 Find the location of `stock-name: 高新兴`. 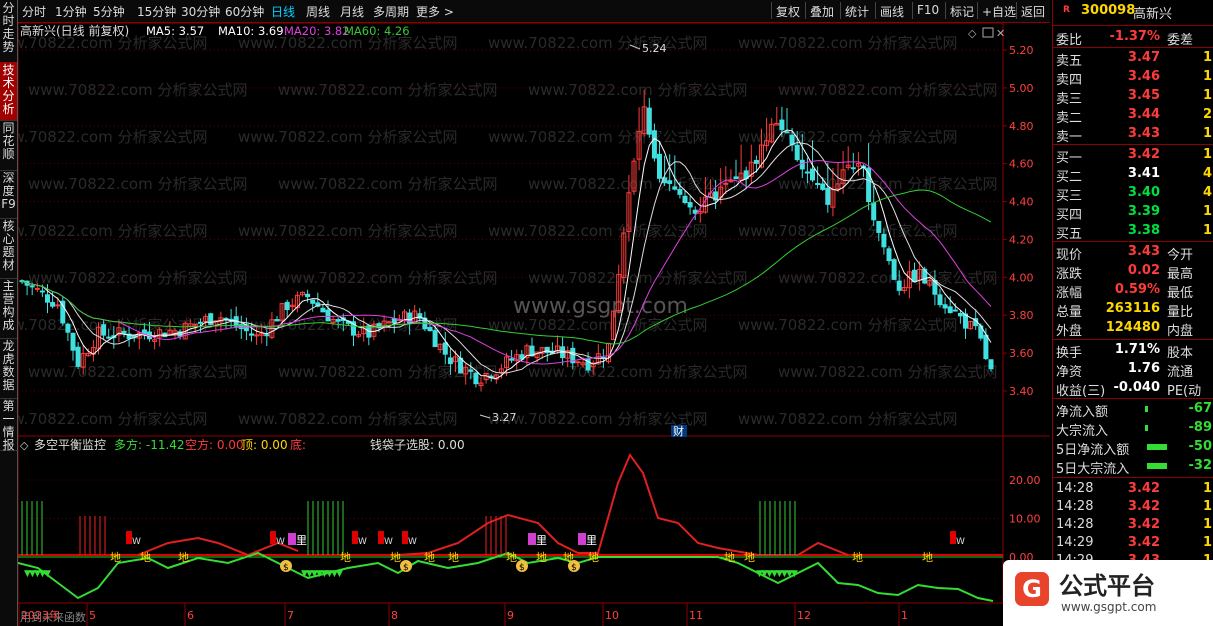

stock-name: 高新兴 is located at coordinates (1153, 14).